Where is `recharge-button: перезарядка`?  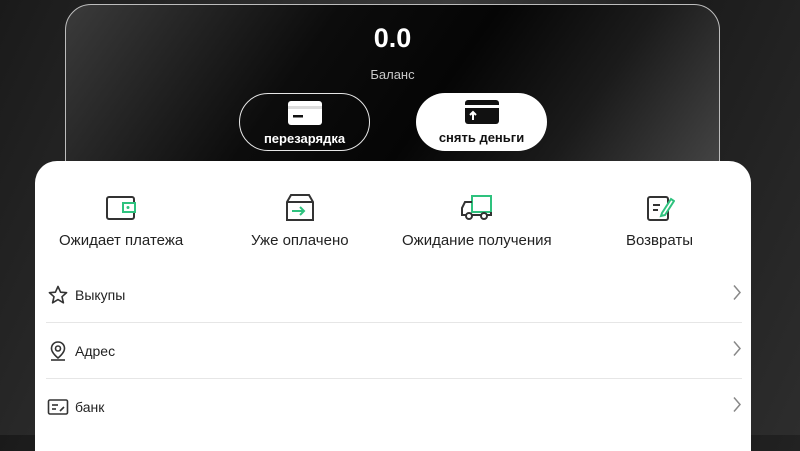
recharge-button: перезарядка is located at coordinates (304, 122).